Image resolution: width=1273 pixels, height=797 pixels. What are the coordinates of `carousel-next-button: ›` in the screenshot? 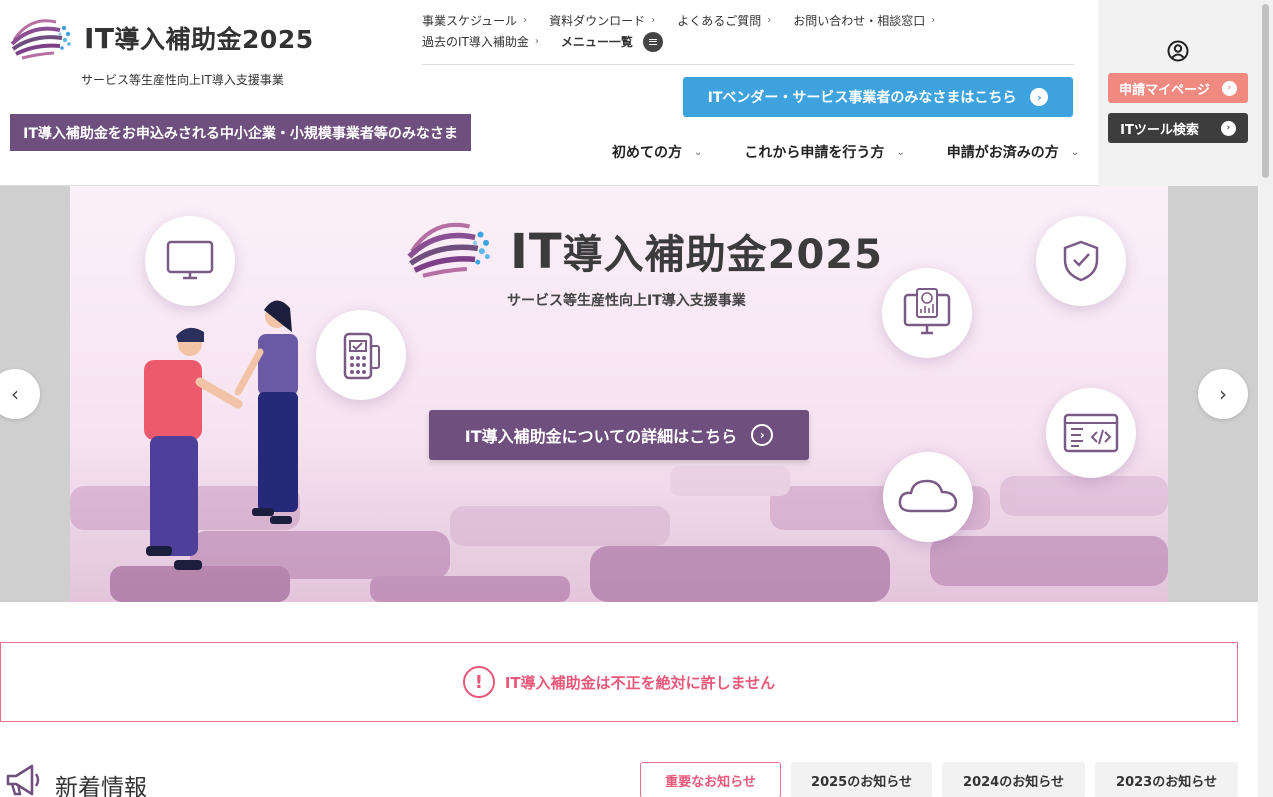 It's located at (1223, 394).